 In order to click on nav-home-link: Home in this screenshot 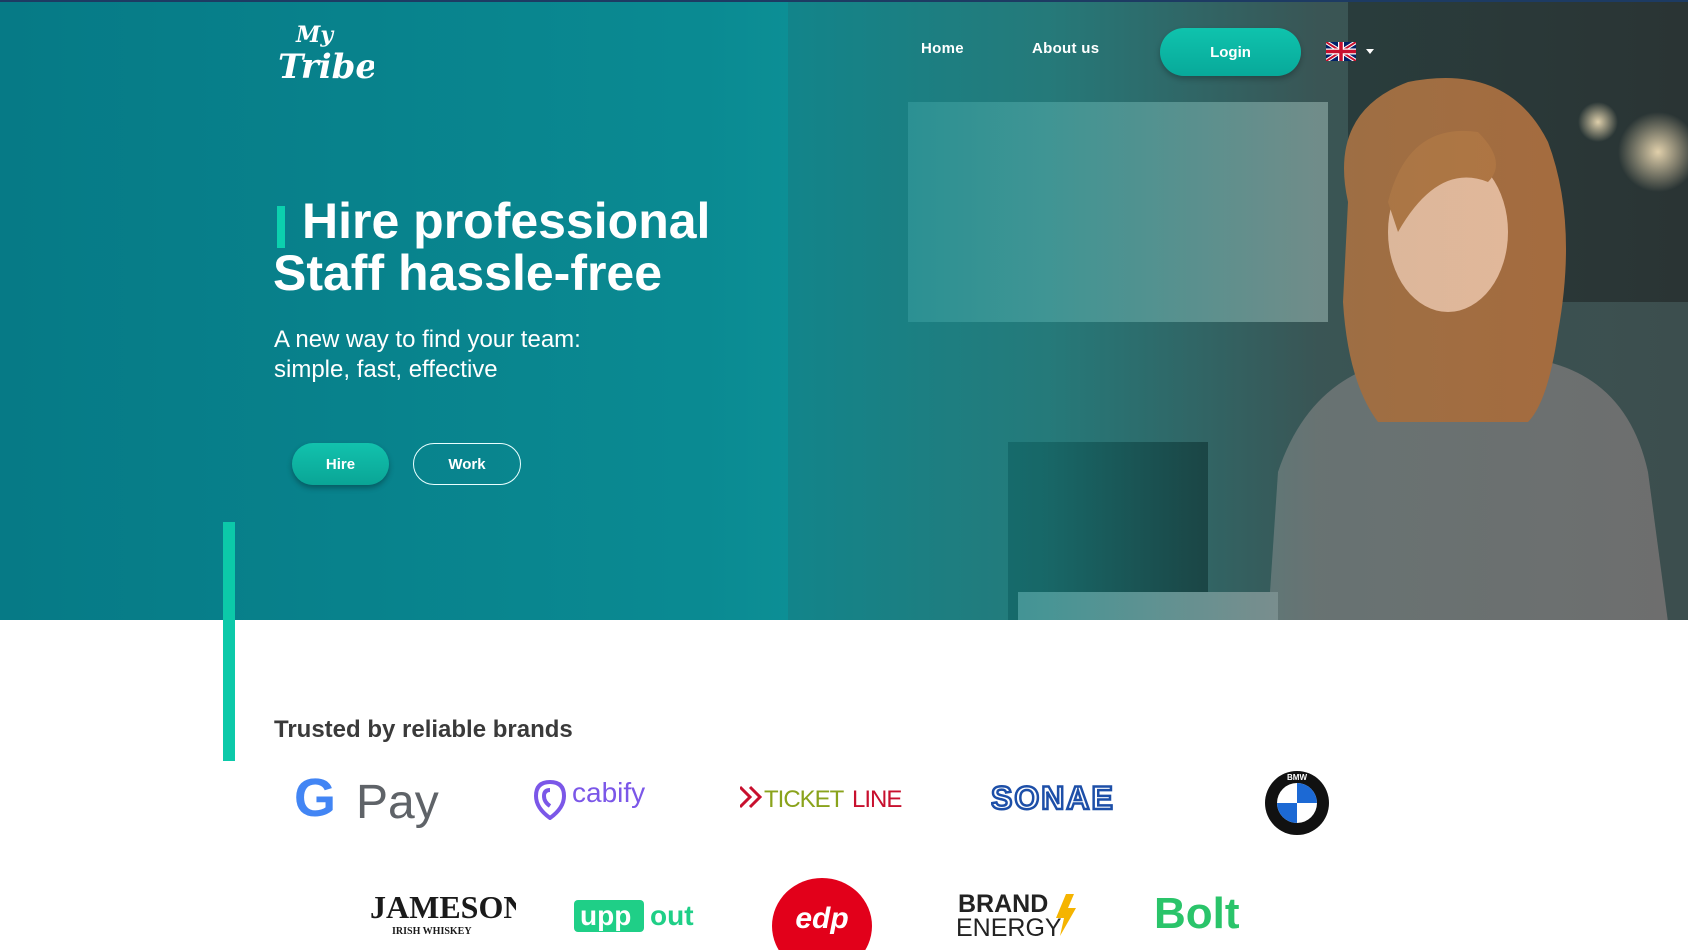, I will do `click(942, 48)`.